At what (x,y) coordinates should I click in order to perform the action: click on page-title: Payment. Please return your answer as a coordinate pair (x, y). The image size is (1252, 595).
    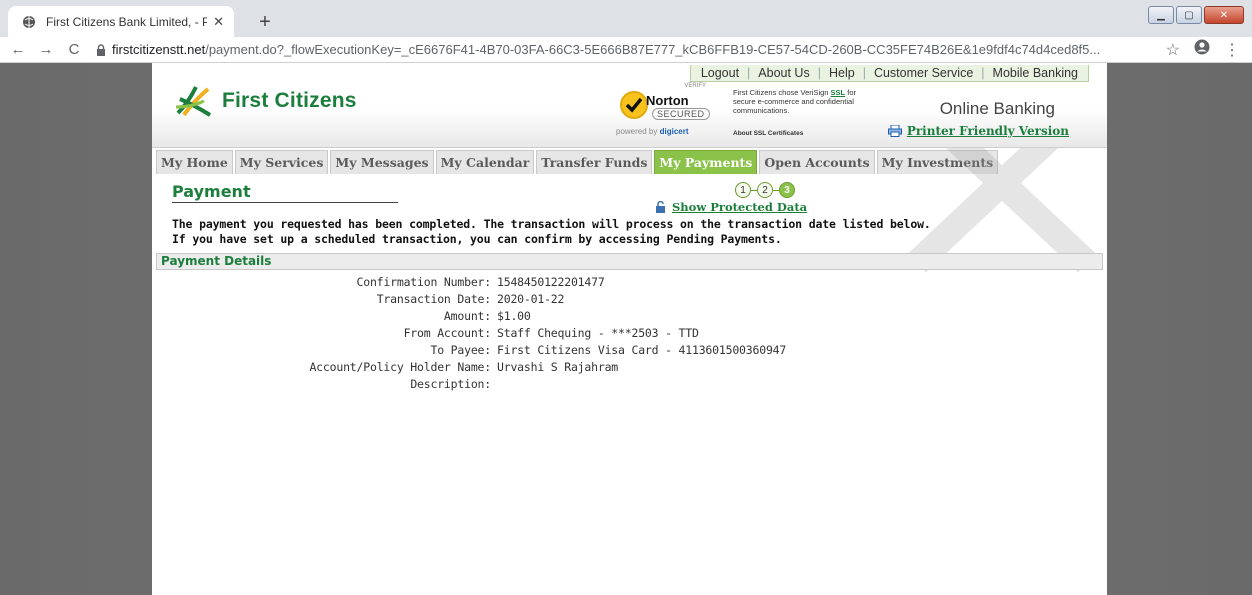
    Looking at the image, I should click on (285, 192).